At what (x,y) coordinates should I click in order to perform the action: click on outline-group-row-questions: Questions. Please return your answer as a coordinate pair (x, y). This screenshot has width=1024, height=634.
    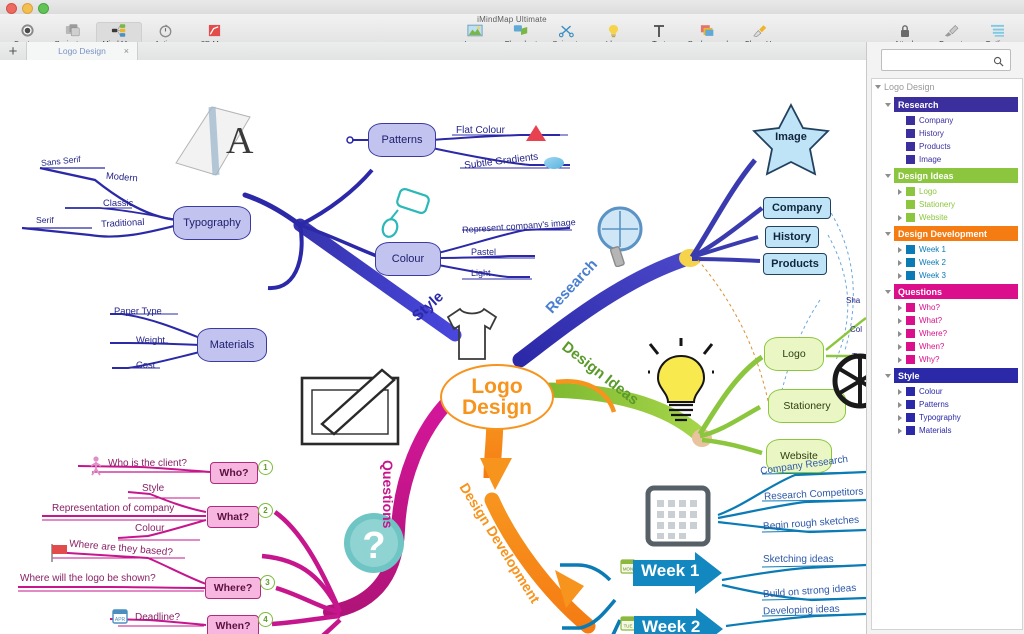
    Looking at the image, I should click on (947, 291).